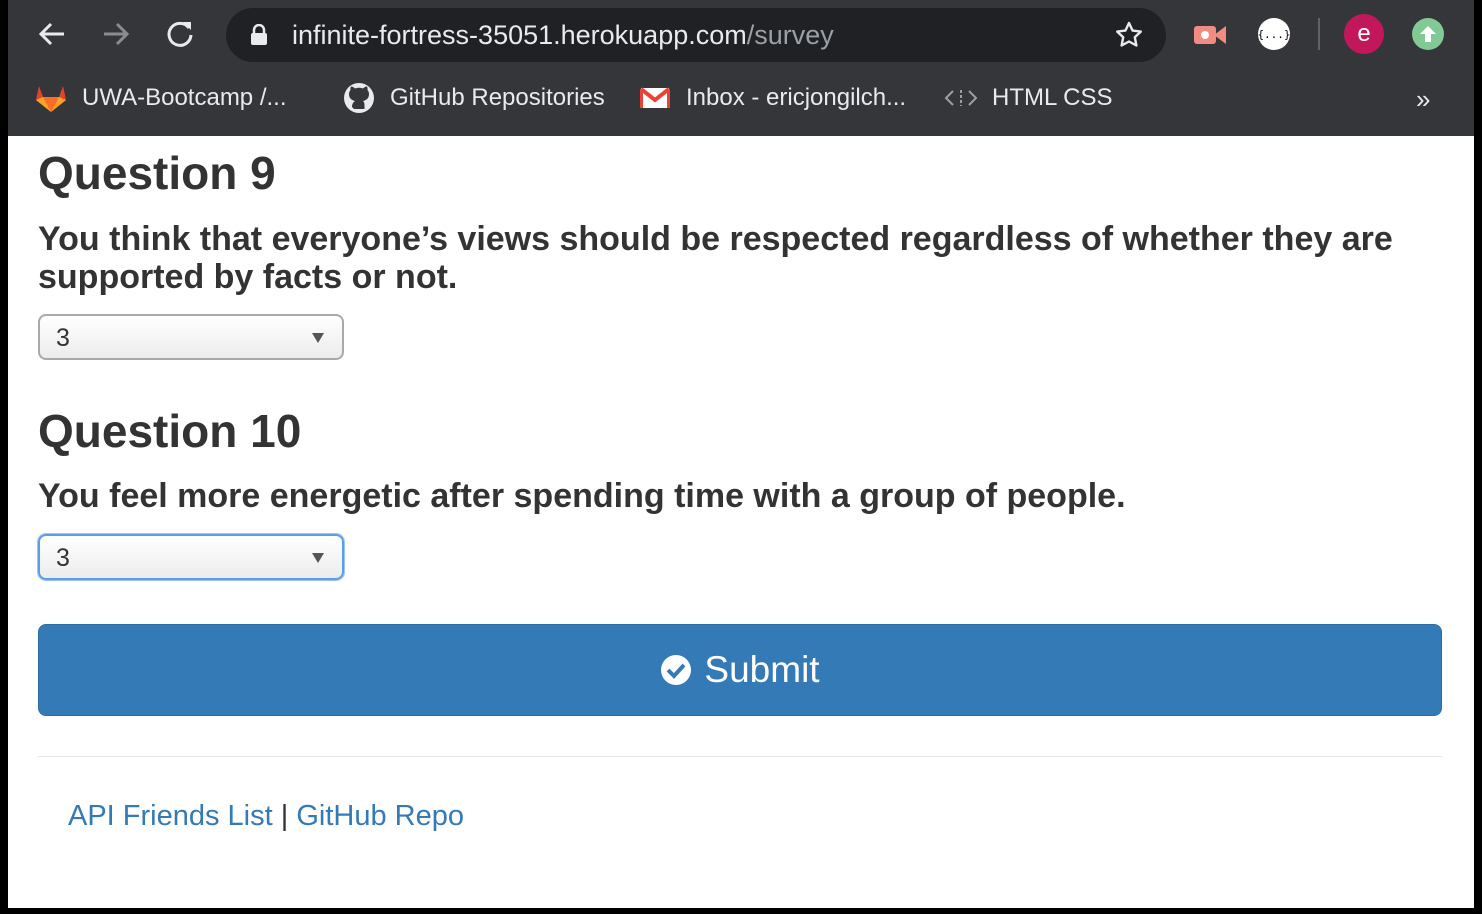 The image size is (1482, 914). What do you see at coordinates (157, 173) in the screenshot?
I see `question-title: Question 9` at bounding box center [157, 173].